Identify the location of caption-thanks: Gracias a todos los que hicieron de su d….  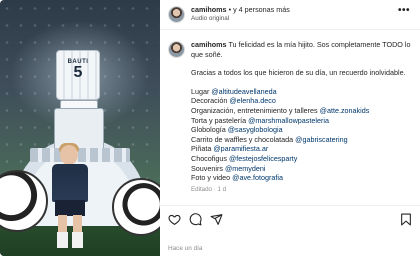
(298, 73).